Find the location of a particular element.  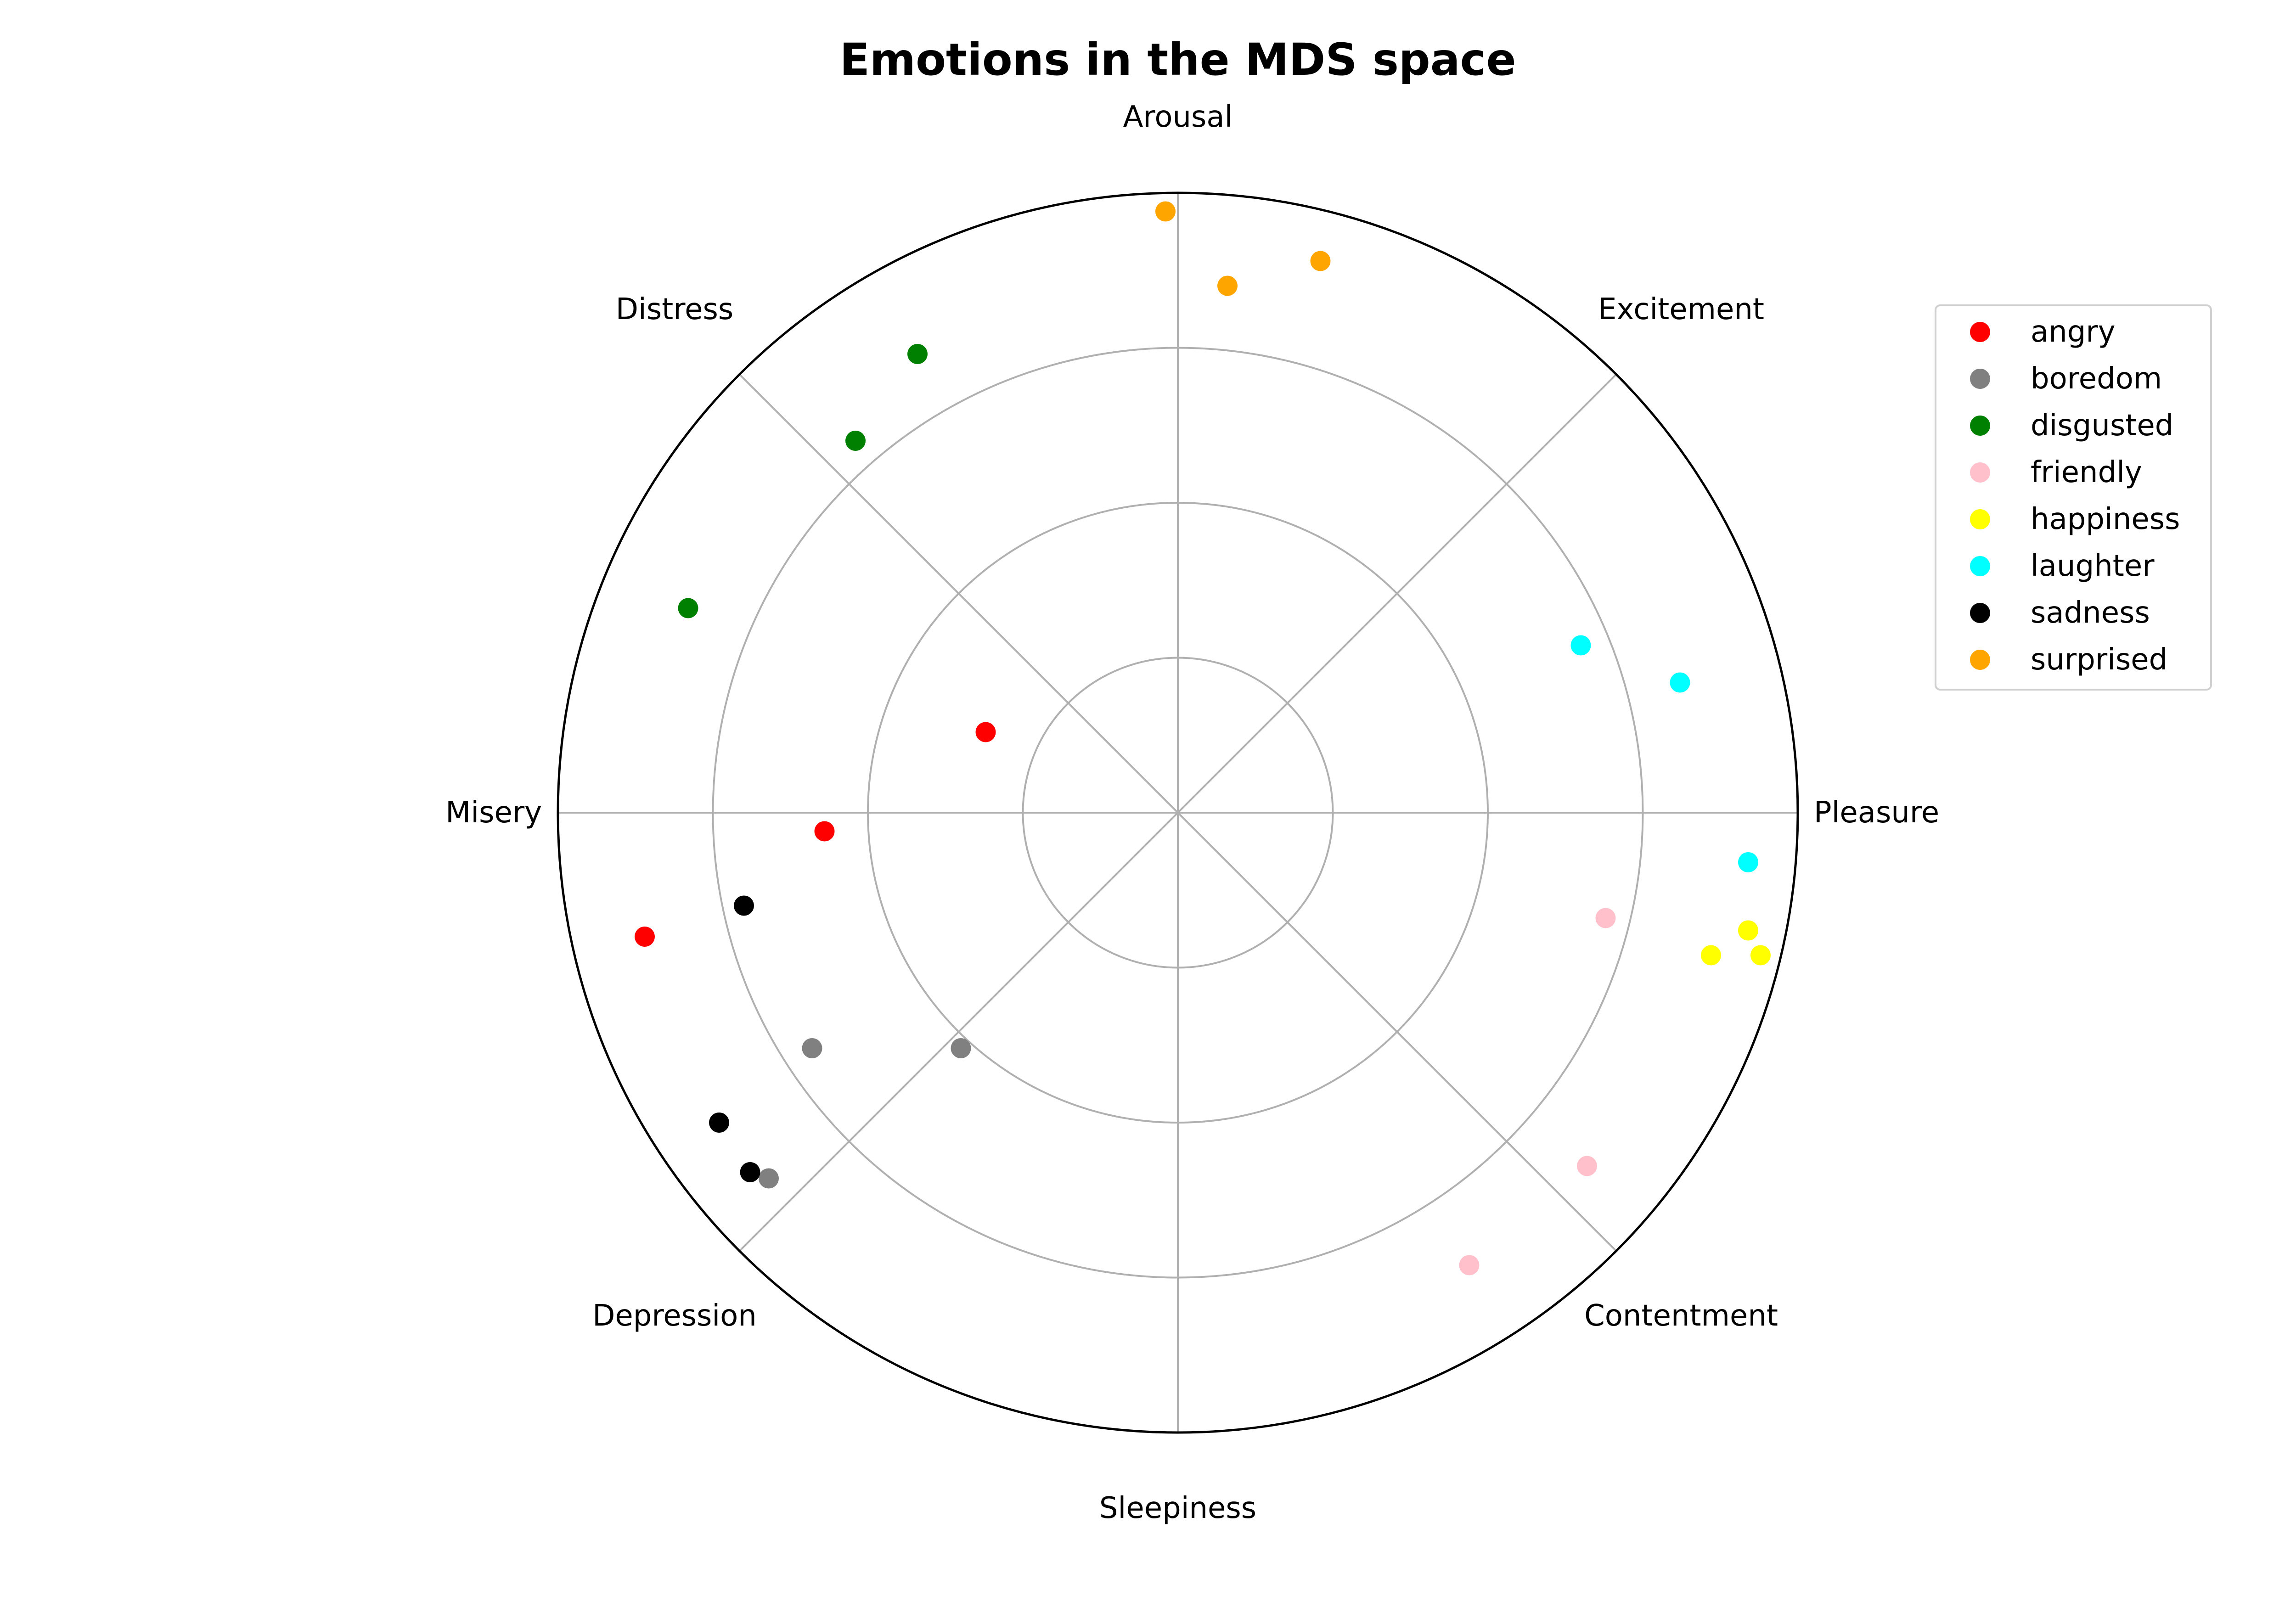

axis-label-contentment: Contentment is located at coordinates (1681, 1316).